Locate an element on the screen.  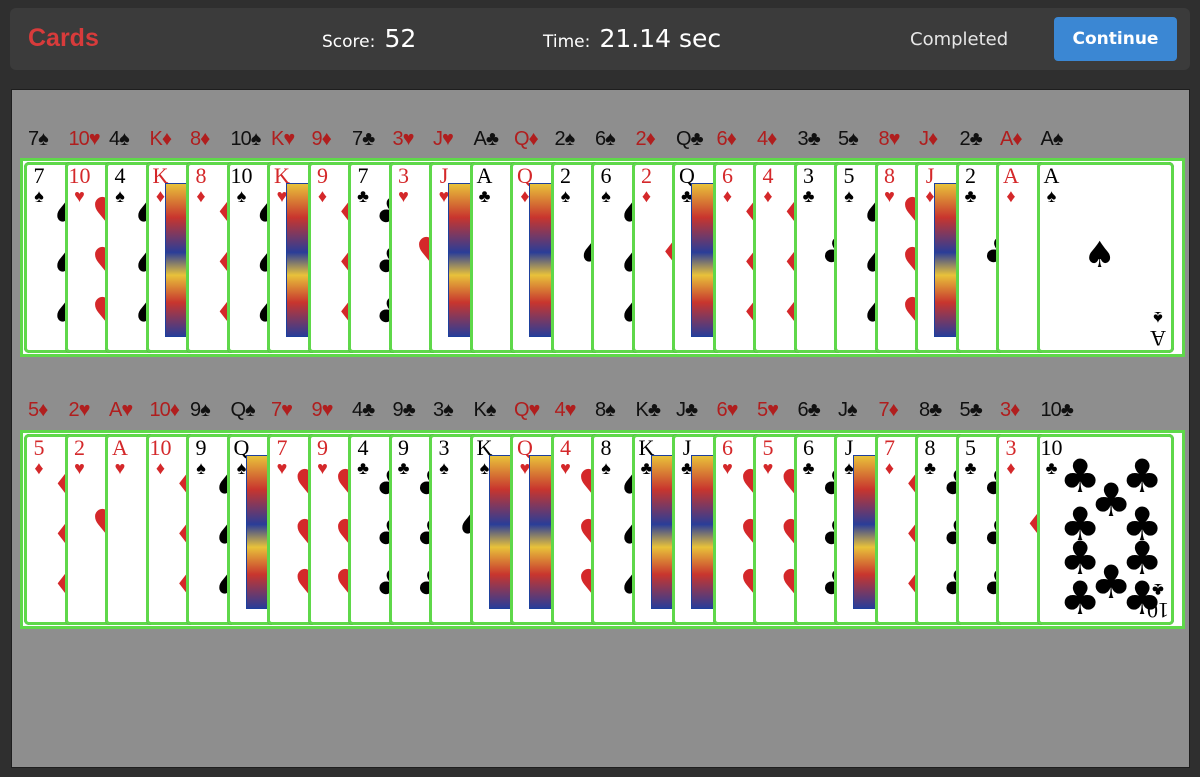
card-index: 7 ♦ is located at coordinates (890, 457).